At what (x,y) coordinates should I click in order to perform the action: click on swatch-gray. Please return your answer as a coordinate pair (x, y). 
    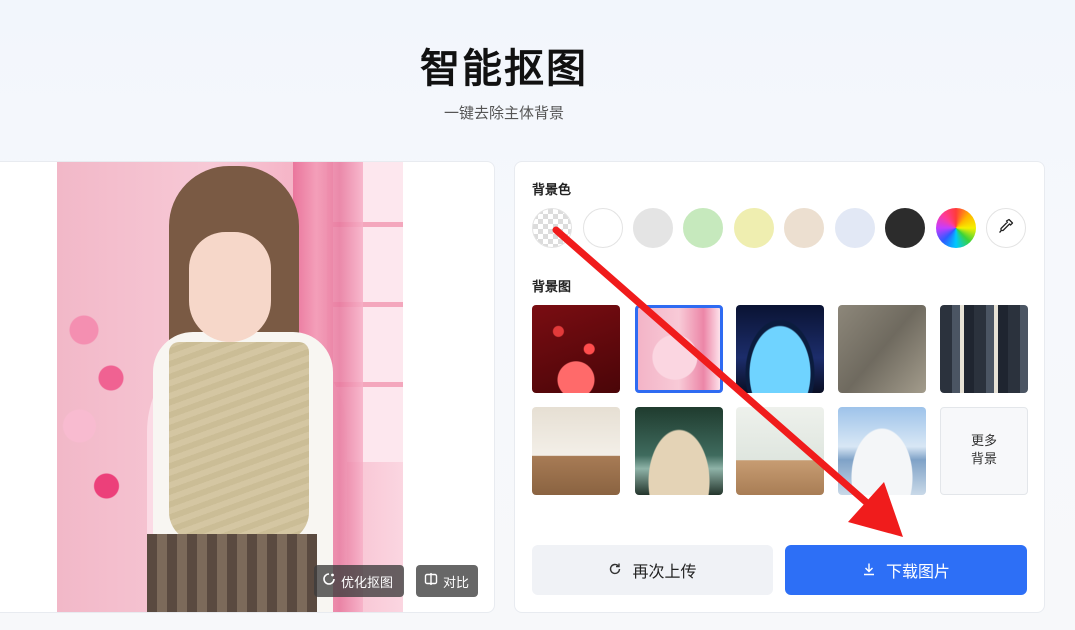
    Looking at the image, I should click on (653, 228).